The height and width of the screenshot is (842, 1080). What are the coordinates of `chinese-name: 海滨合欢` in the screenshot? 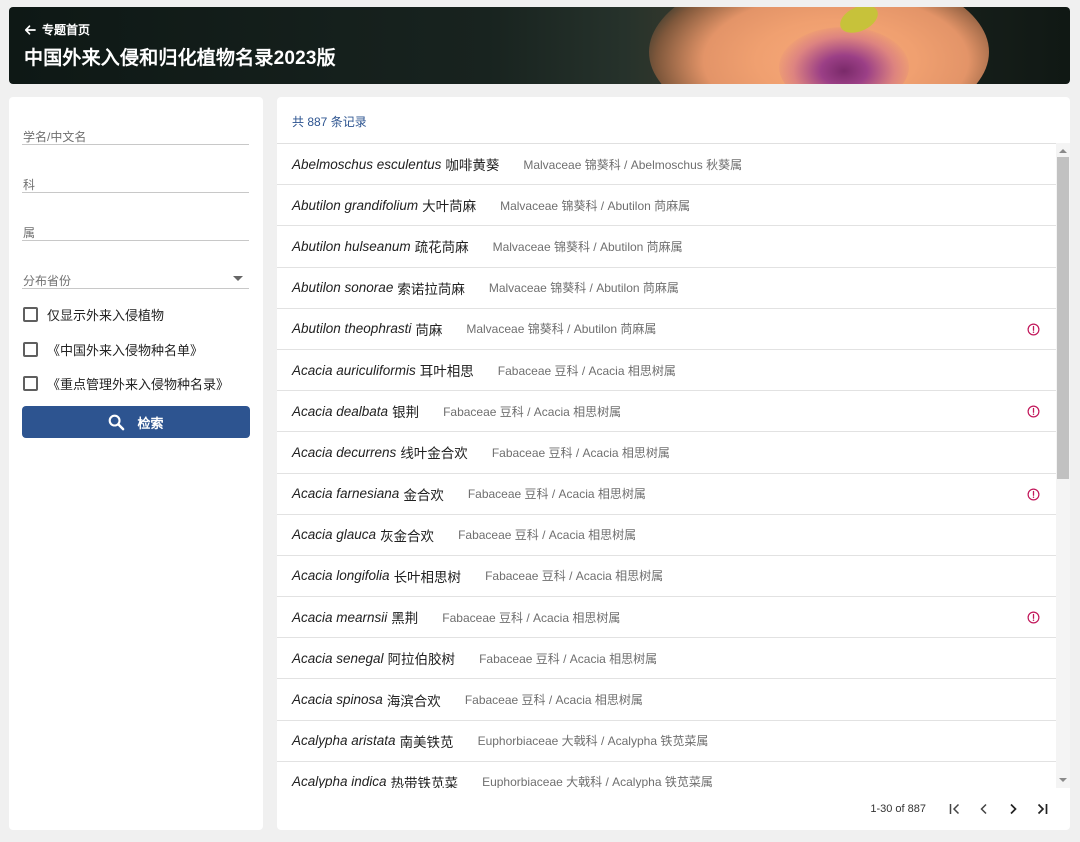 It's located at (413, 701).